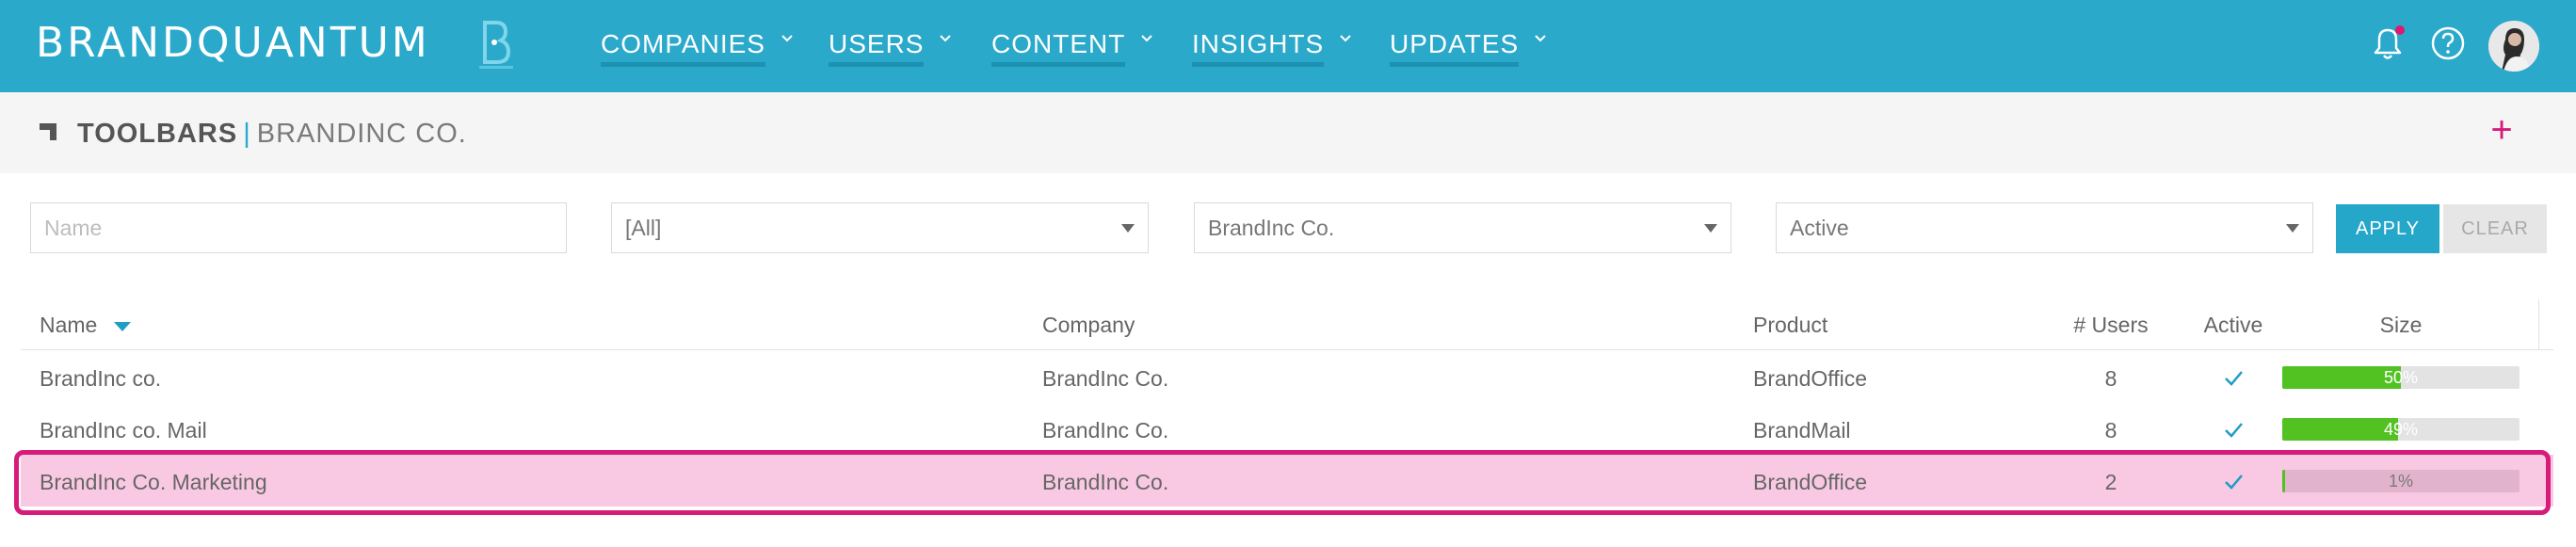  What do you see at coordinates (2233, 325) in the screenshot?
I see `column-header-active: Active` at bounding box center [2233, 325].